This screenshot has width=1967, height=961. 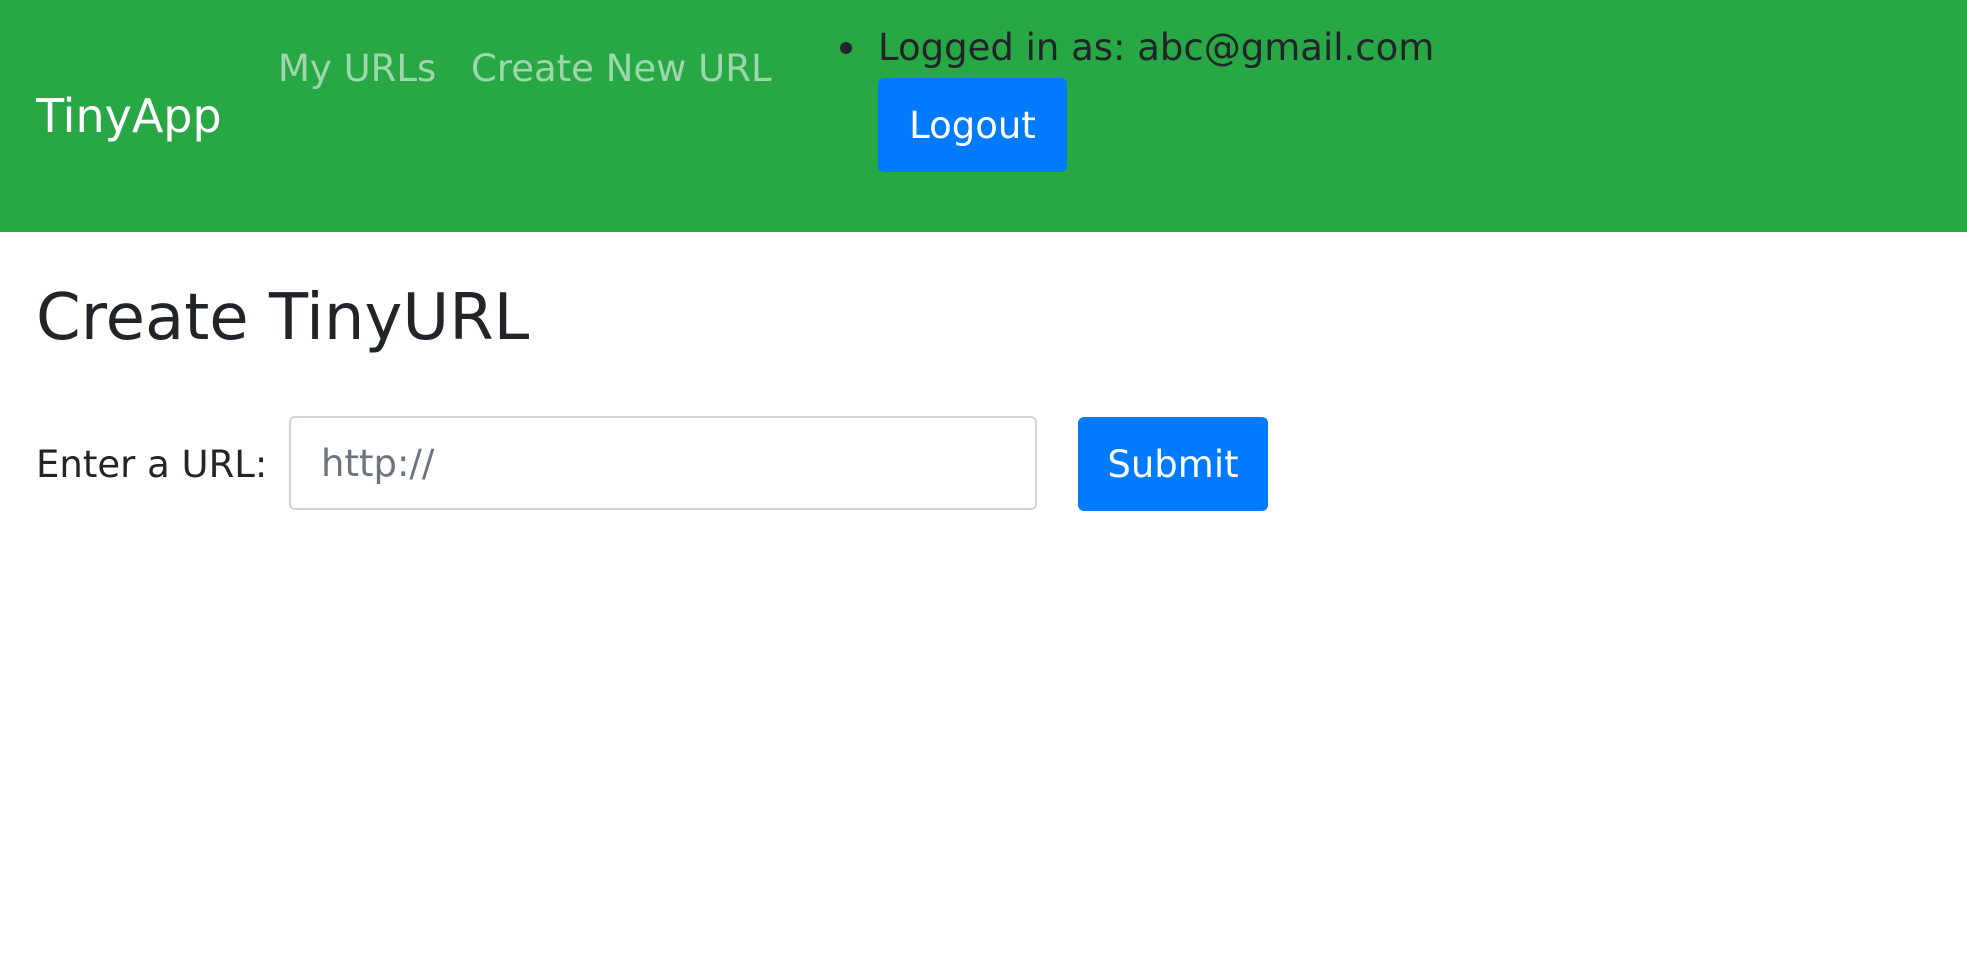 What do you see at coordinates (621, 69) in the screenshot?
I see `nav-link-create-new-url: Create New URL` at bounding box center [621, 69].